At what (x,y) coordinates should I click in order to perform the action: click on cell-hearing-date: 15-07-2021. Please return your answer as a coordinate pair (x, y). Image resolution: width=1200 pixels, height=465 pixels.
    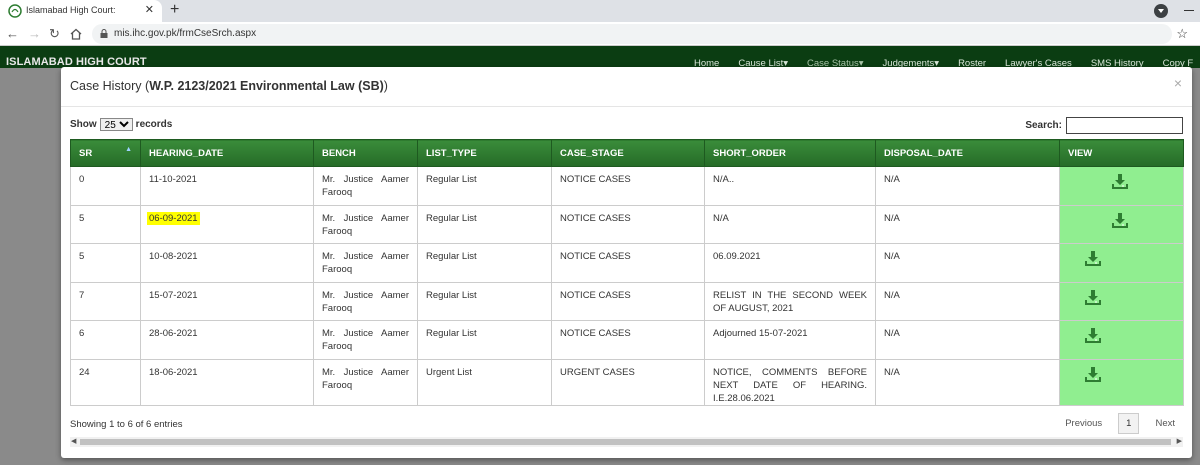
    Looking at the image, I should click on (227, 301).